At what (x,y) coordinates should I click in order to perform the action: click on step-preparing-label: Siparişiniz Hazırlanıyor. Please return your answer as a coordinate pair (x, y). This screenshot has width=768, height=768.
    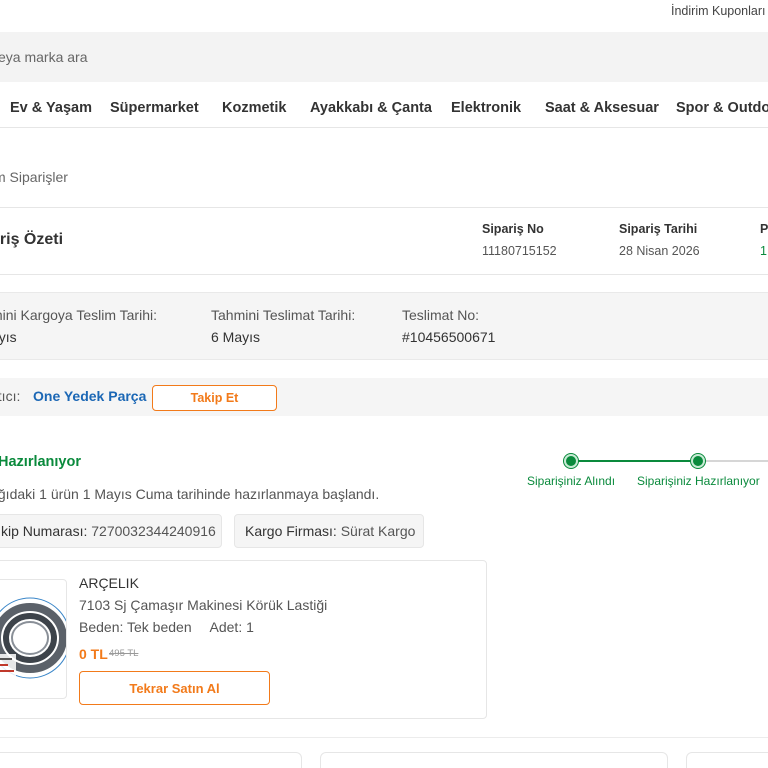
    Looking at the image, I should click on (698, 481).